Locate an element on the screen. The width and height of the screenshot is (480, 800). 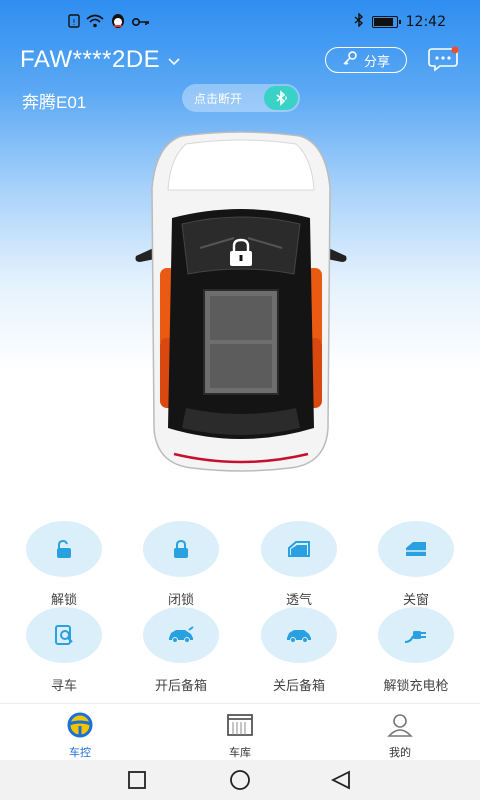
window-vent-icon is located at coordinates (299, 549).